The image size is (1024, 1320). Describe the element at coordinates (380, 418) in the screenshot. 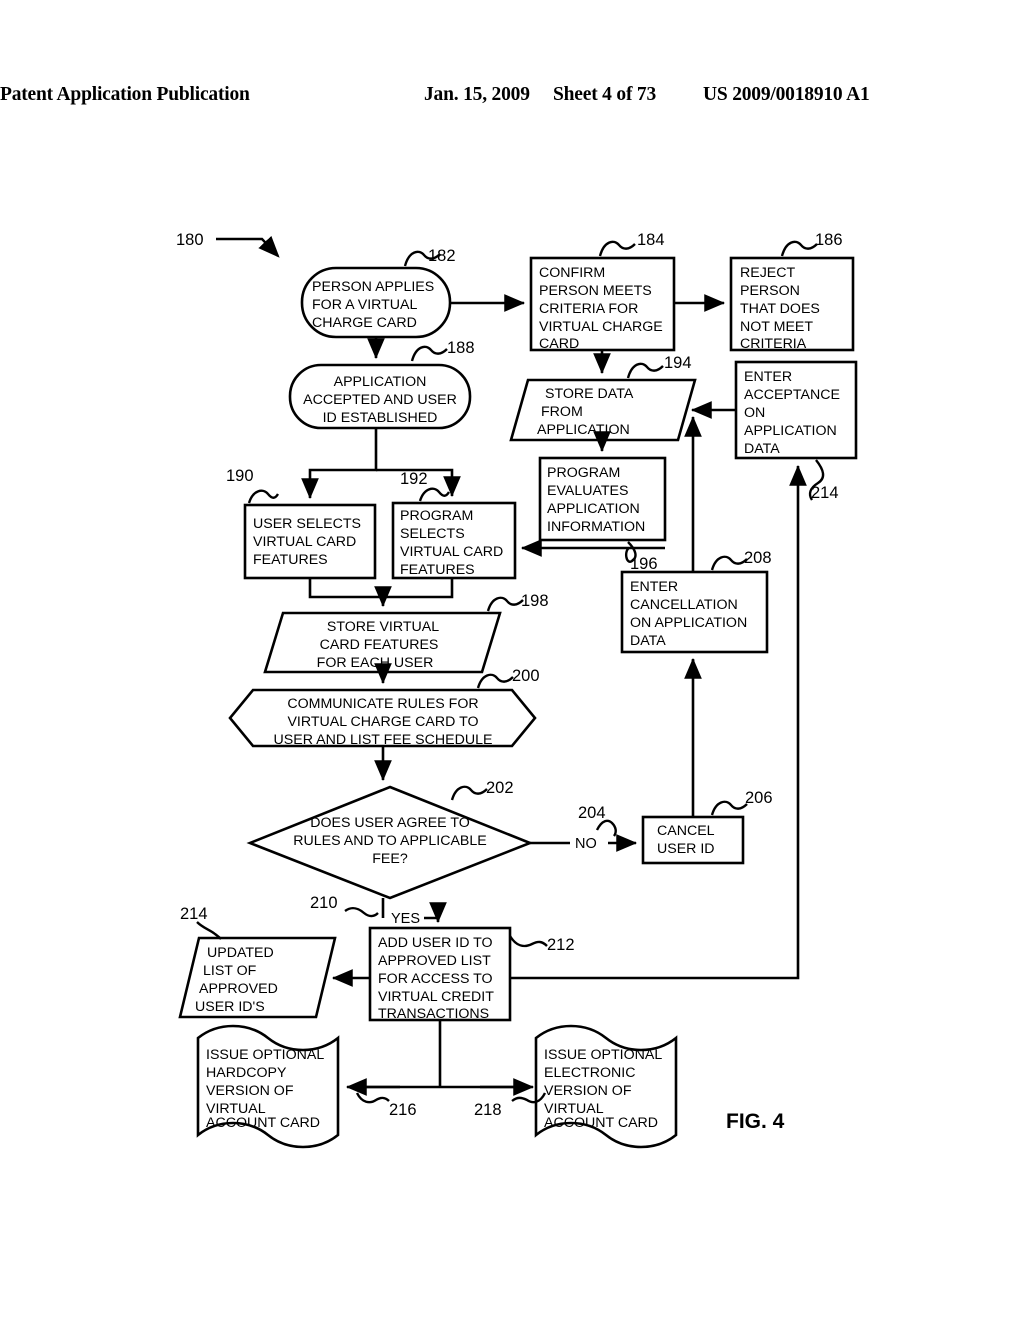

I see `node-188-line-2: ID ESTABLISHED` at that location.